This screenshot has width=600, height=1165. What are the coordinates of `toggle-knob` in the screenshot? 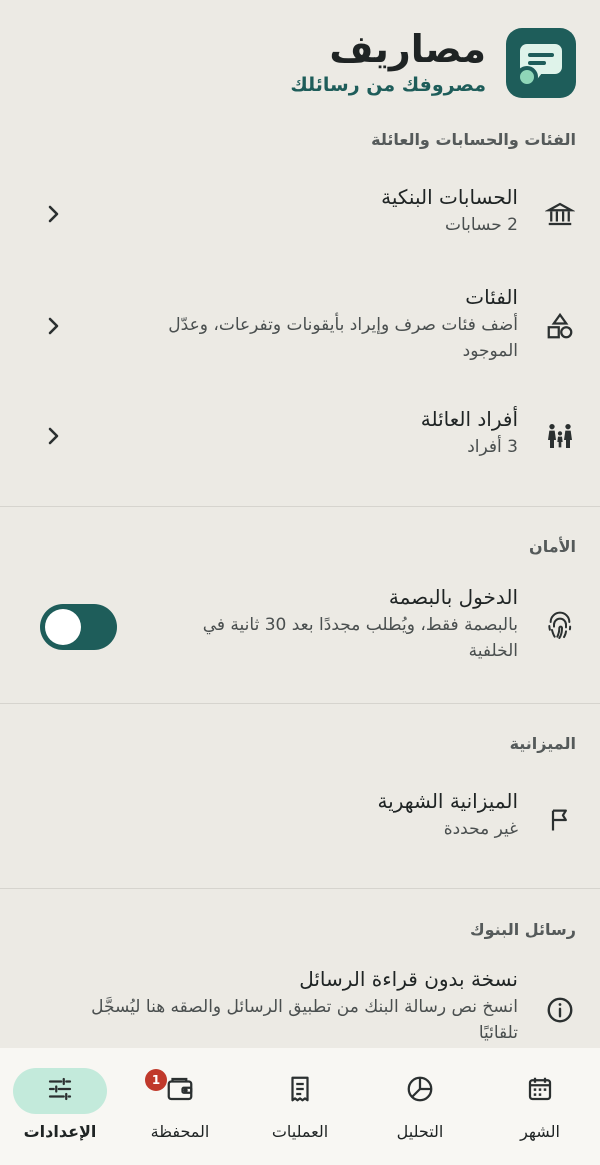 It's located at (63, 627).